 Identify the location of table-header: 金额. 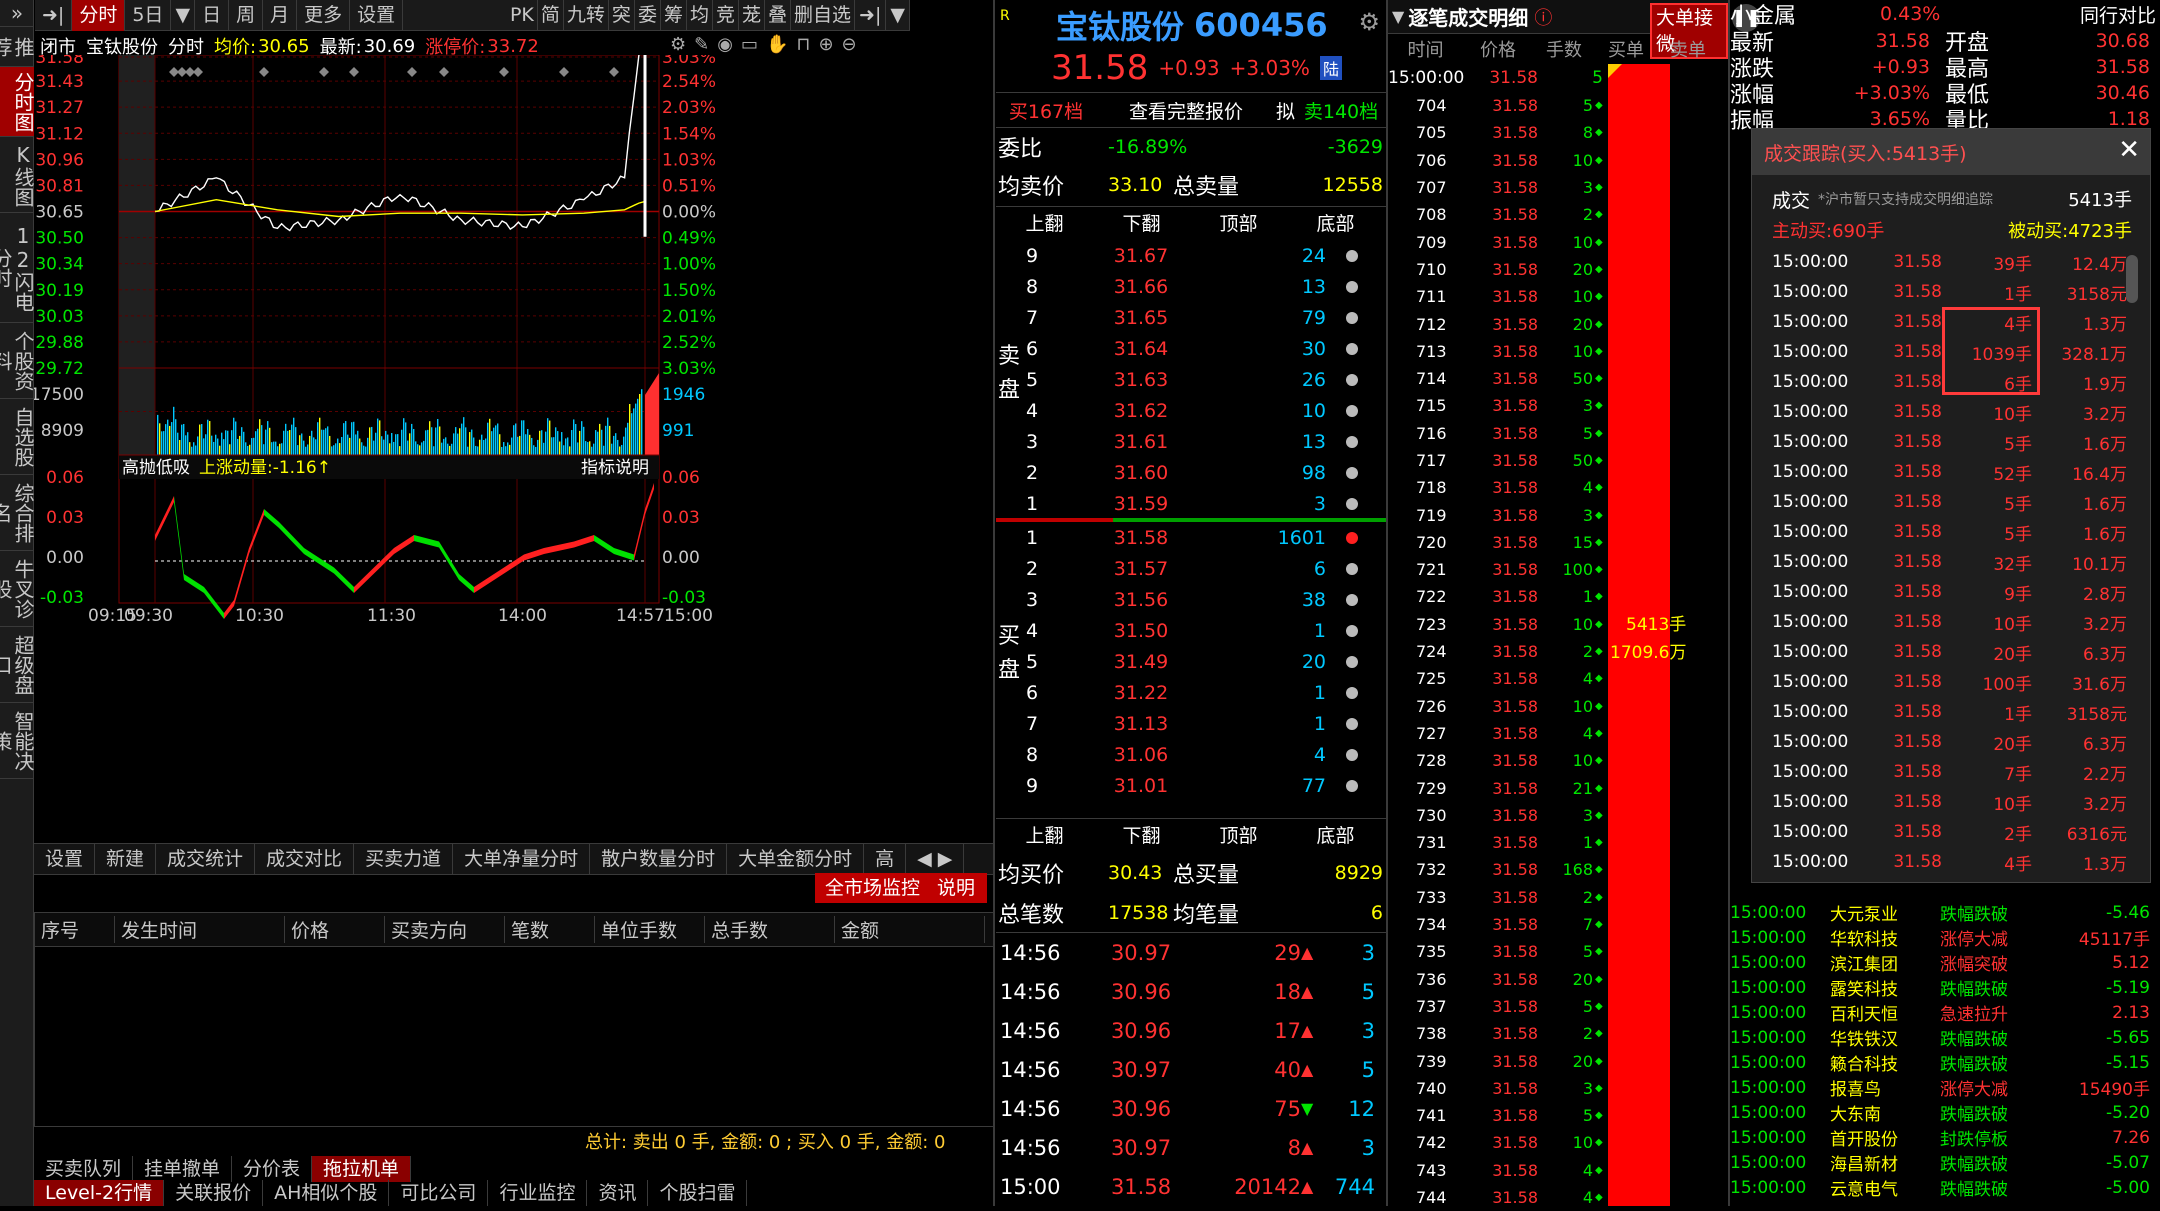
(910, 929).